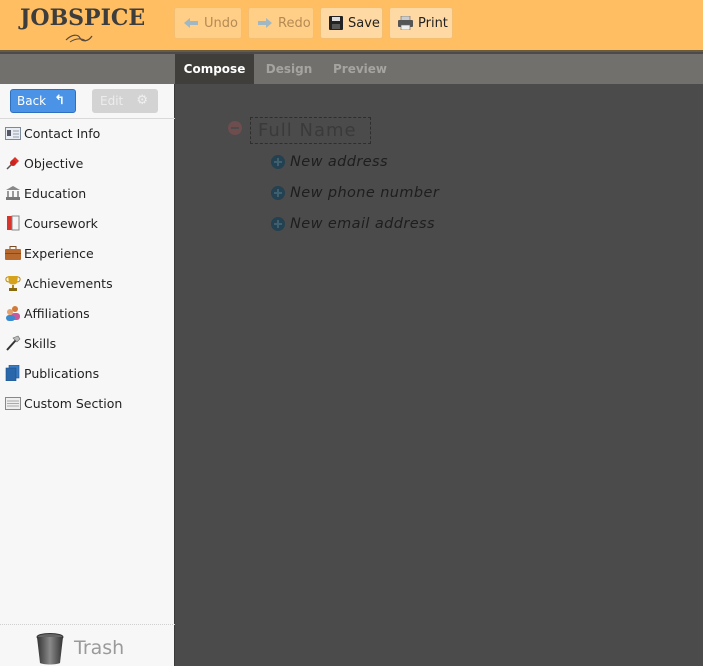  What do you see at coordinates (112, 101) in the screenshot?
I see `edit-label: Edit` at bounding box center [112, 101].